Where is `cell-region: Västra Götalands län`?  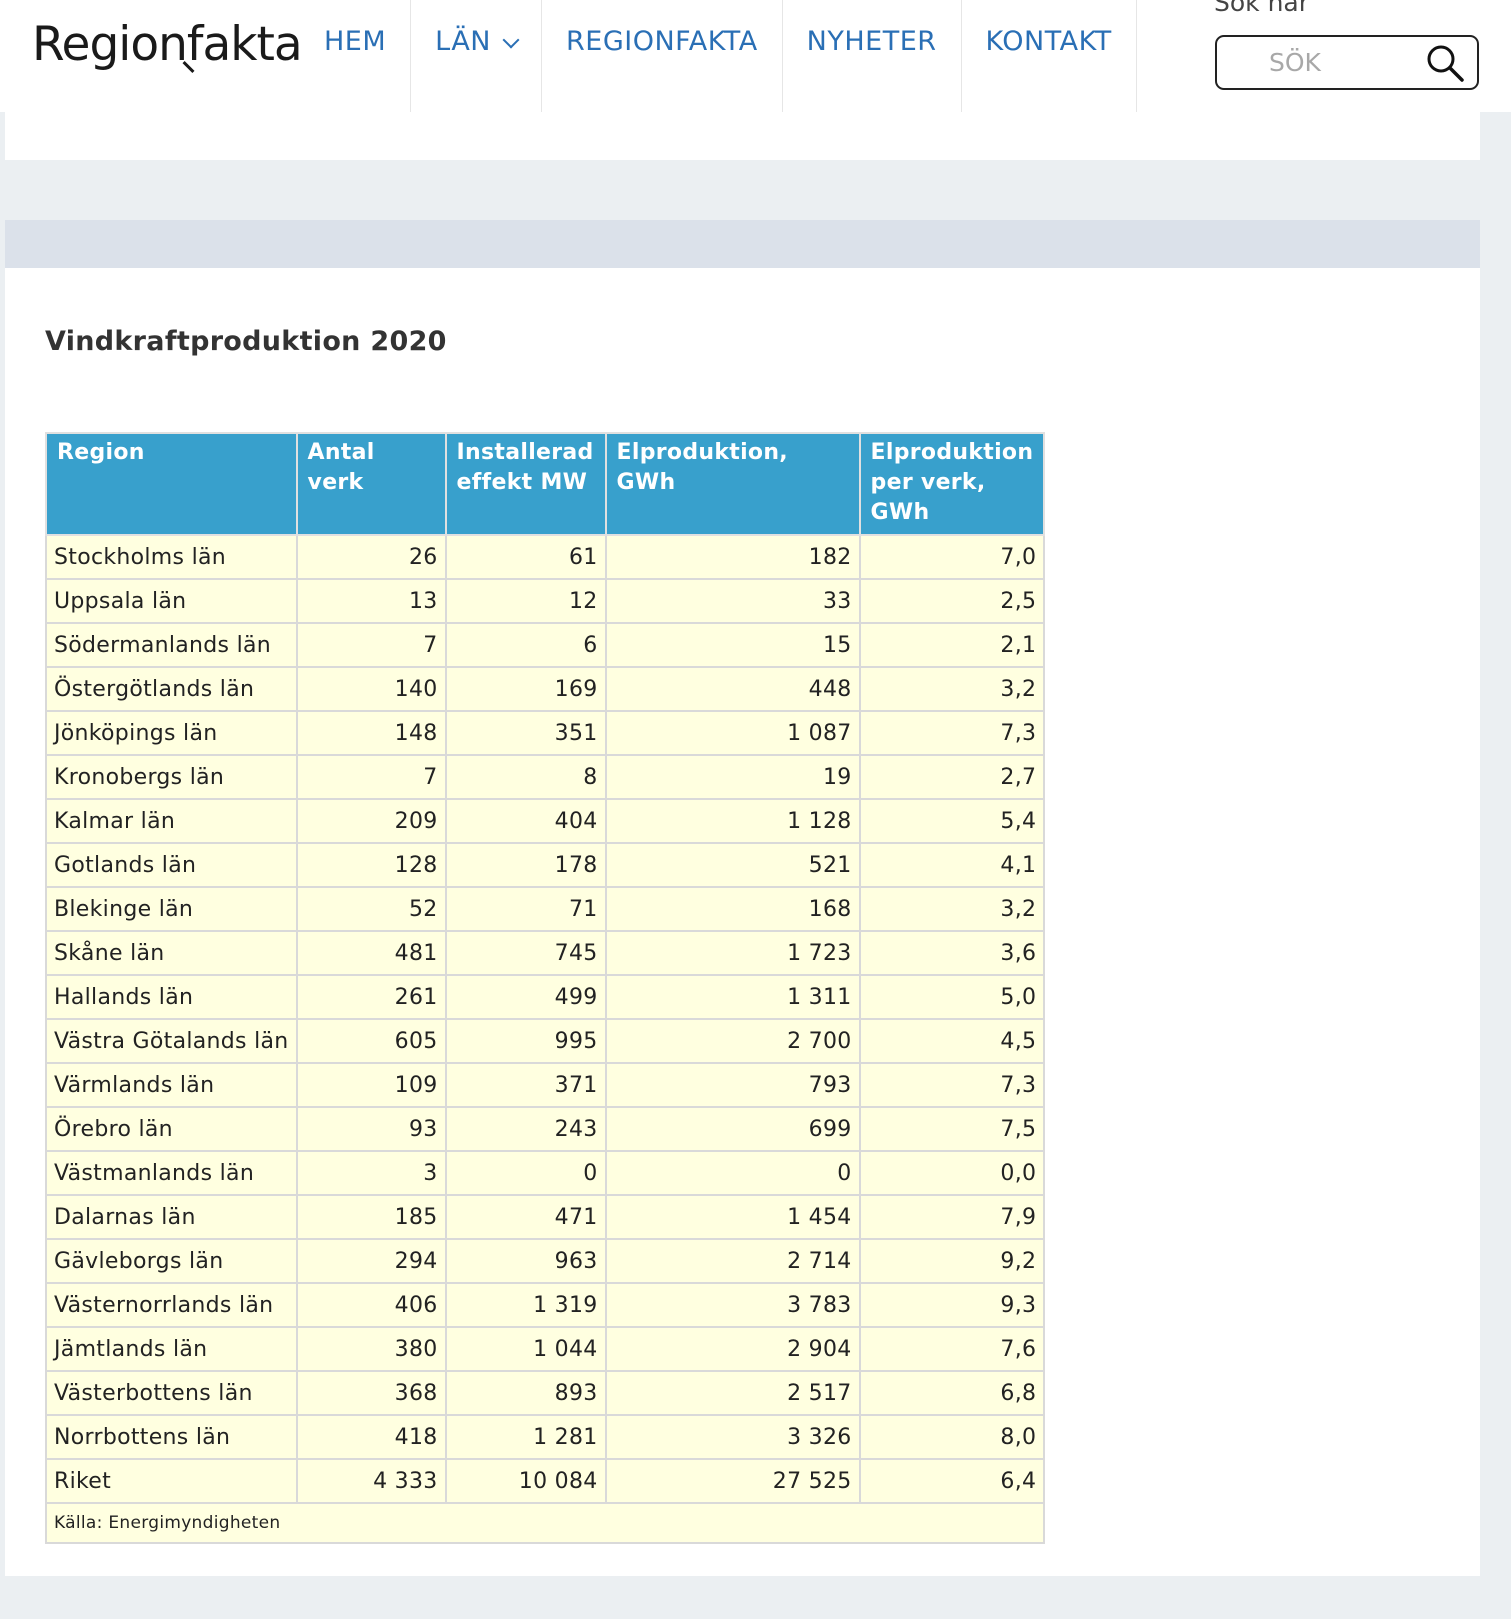 cell-region: Västra Götalands län is located at coordinates (171, 1041).